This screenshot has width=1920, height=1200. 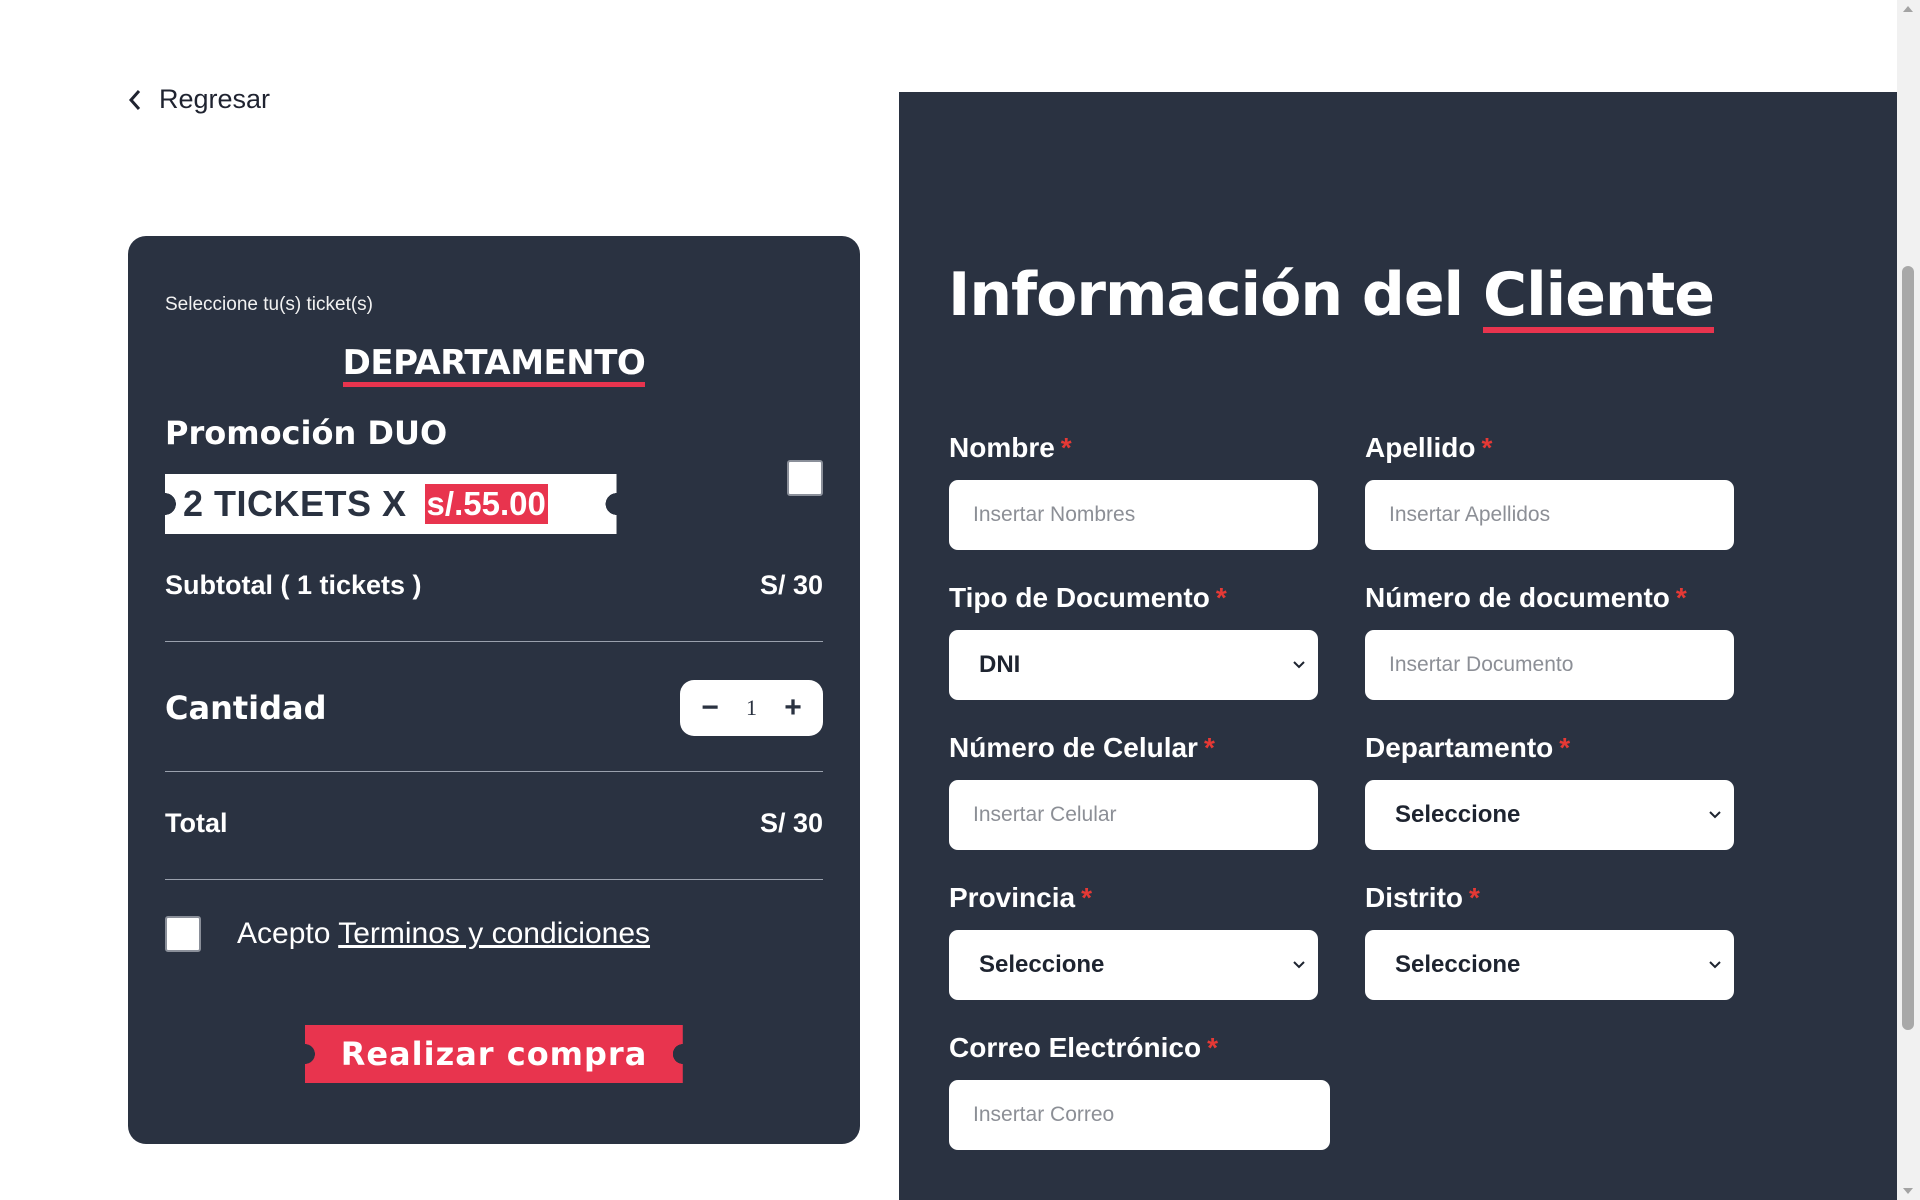 What do you see at coordinates (1908, 9) in the screenshot?
I see `scroll-up-arrow-icon` at bounding box center [1908, 9].